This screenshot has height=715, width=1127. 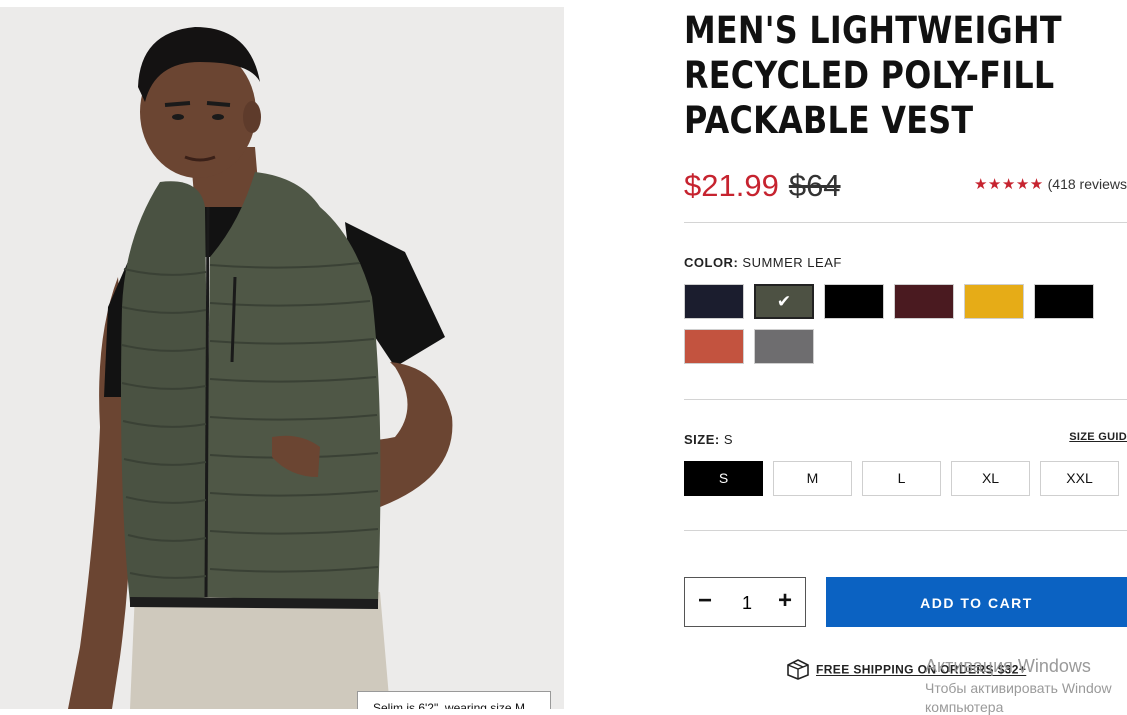 I want to click on sale-price: $21.99, so click(x=731, y=185).